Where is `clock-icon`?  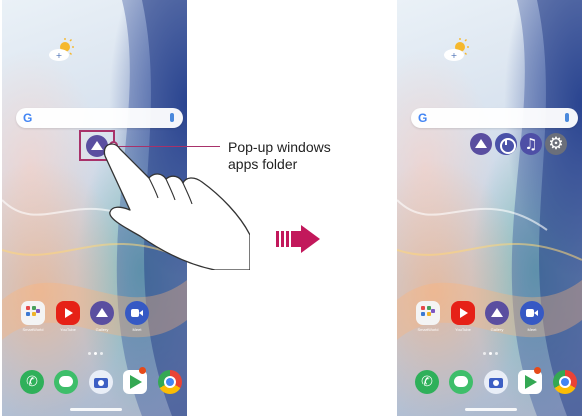
clock-icon is located at coordinates (506, 144).